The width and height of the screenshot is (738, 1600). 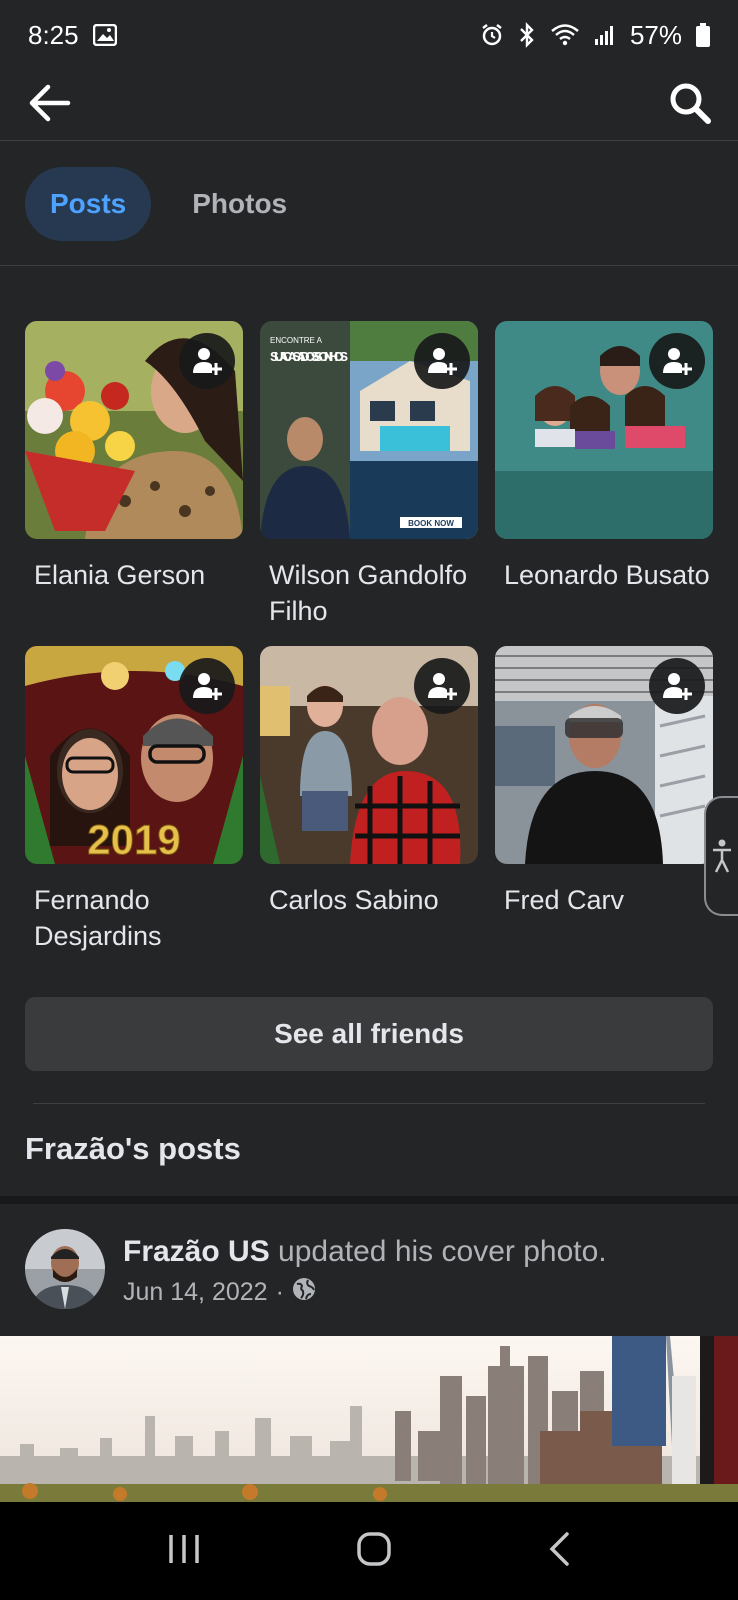 I want to click on bluetooth-icon, so click(x=527, y=35).